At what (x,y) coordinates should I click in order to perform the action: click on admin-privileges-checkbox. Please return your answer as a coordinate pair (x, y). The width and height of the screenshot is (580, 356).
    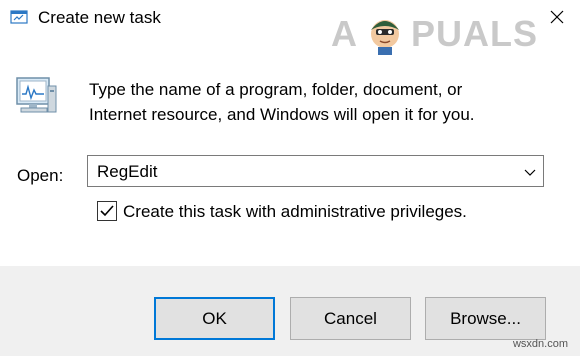
    Looking at the image, I should click on (107, 211).